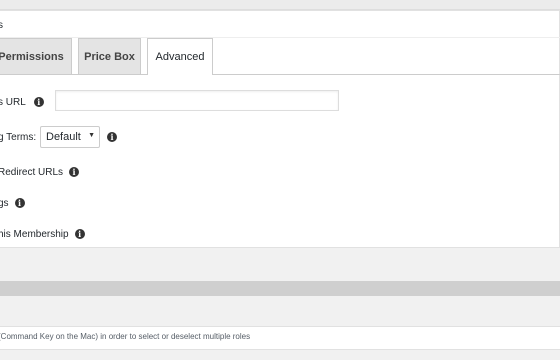  Describe the element at coordinates (36, 56) in the screenshot. I see `tab-permissions: Permissions` at that location.